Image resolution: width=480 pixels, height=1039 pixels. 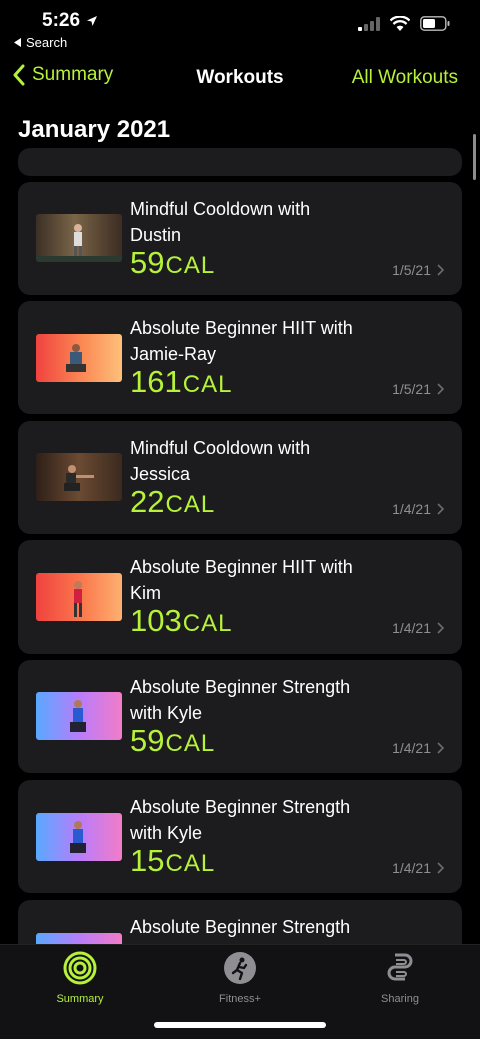 I want to click on wifi-icon, so click(x=400, y=23).